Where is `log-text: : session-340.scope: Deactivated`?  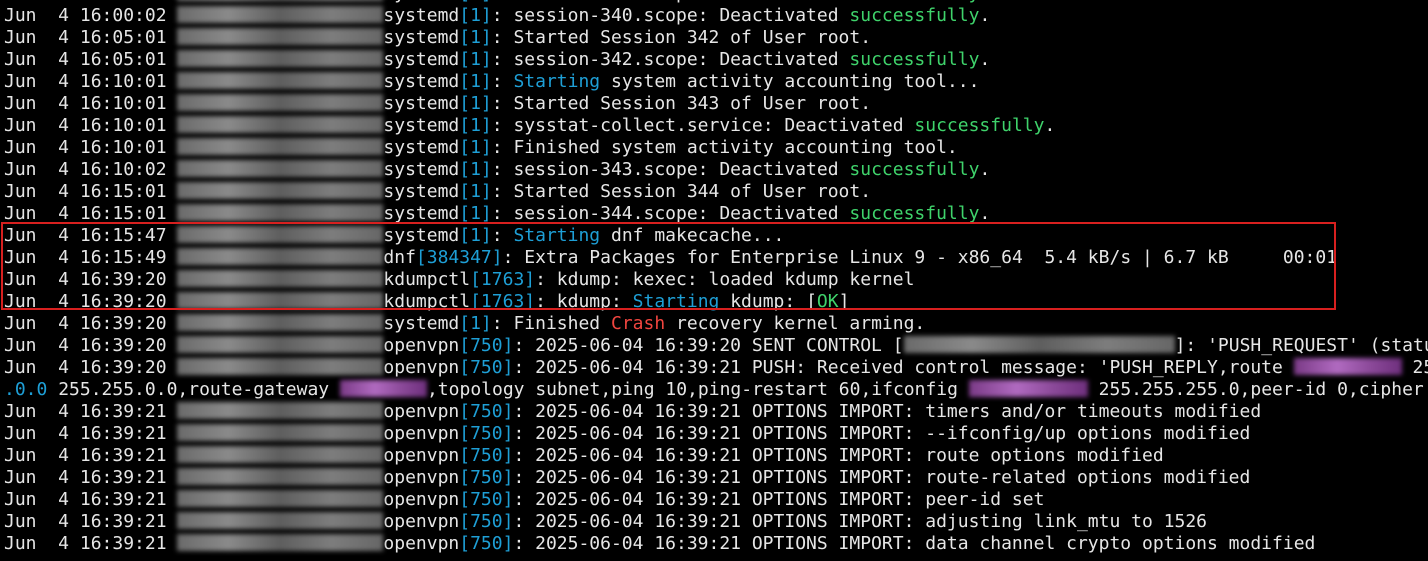 log-text: : session-340.scope: Deactivated is located at coordinates (670, 15).